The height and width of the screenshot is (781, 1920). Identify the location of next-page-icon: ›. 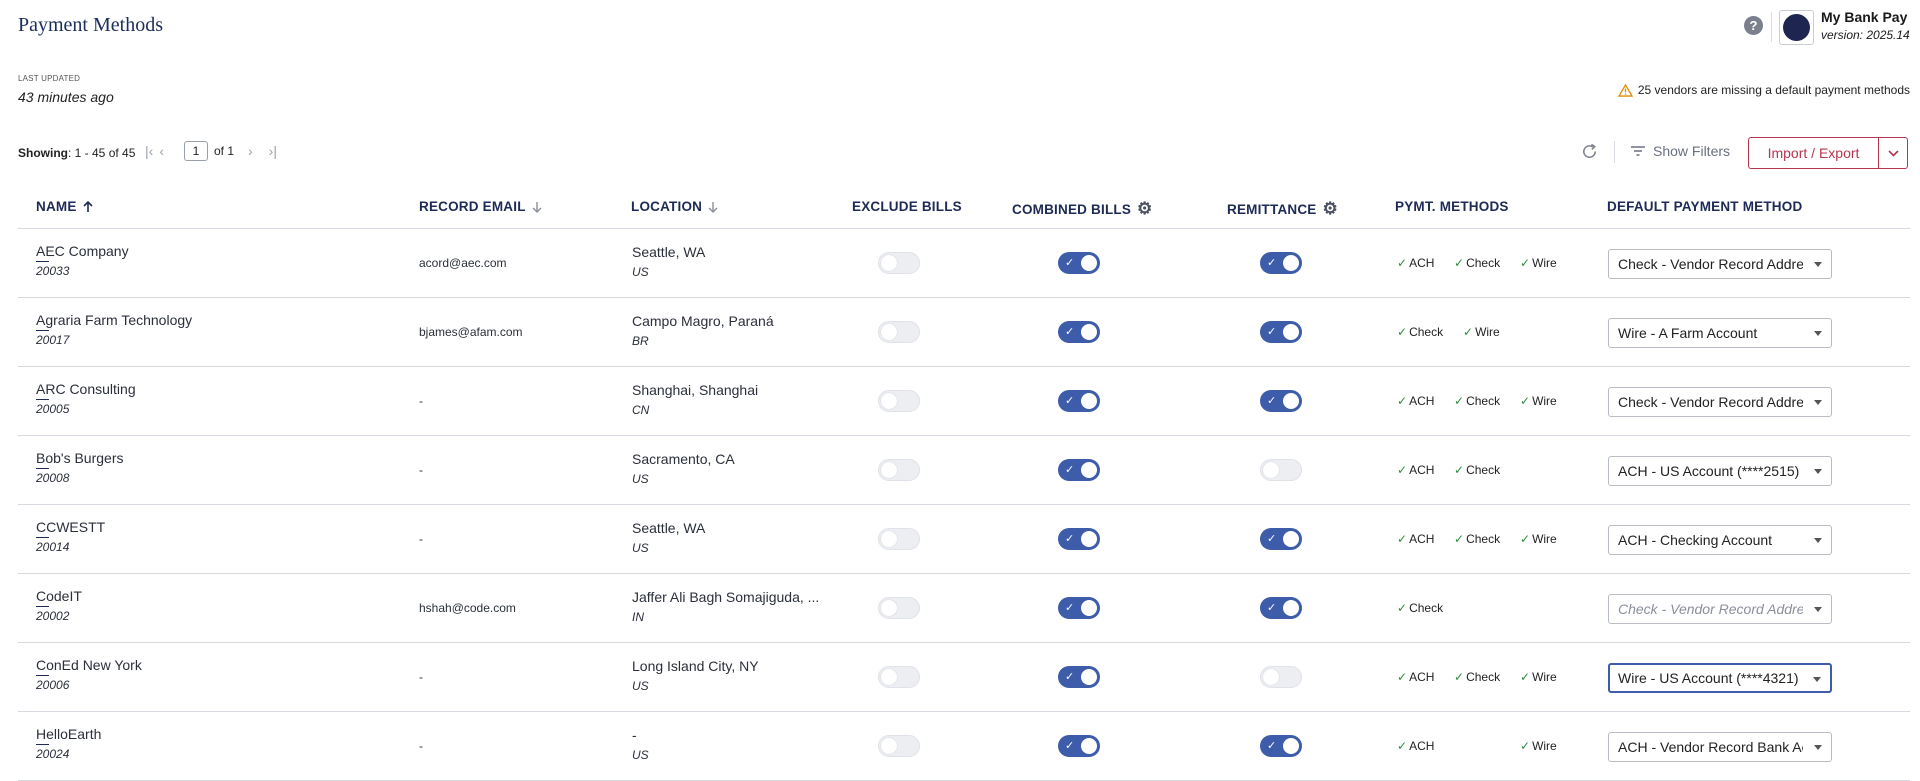
(250, 151).